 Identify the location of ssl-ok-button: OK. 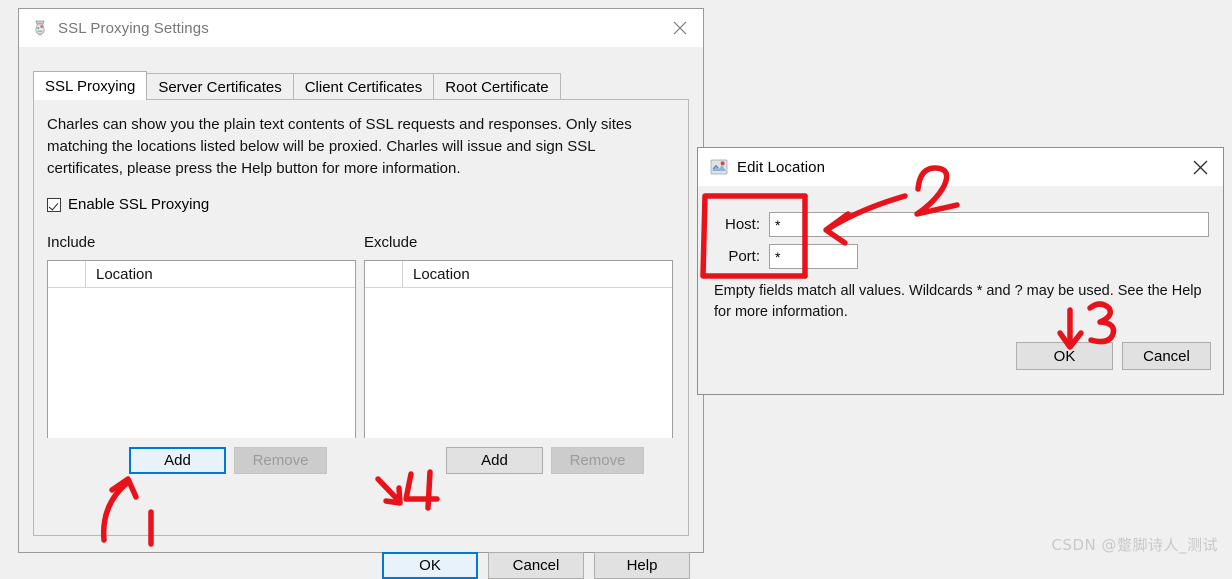
(430, 565).